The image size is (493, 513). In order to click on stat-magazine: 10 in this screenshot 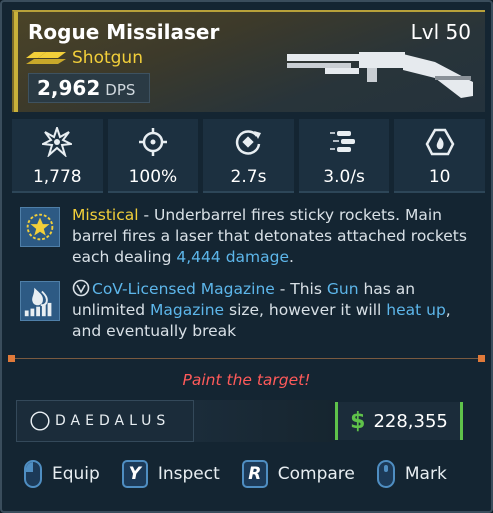, I will do `click(439, 156)`.